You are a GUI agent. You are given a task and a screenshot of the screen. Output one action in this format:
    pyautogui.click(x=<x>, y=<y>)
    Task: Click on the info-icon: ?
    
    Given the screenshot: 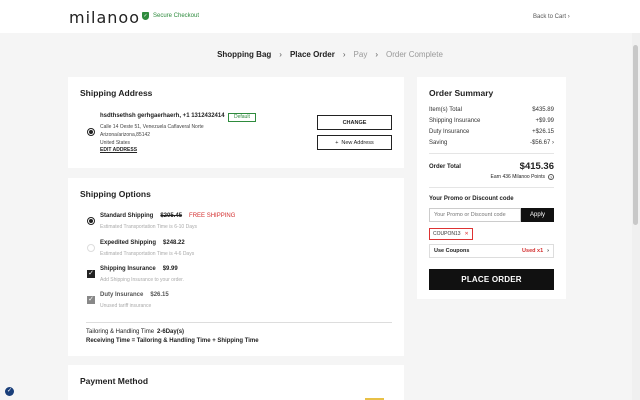 What is the action you would take?
    pyautogui.click(x=551, y=177)
    